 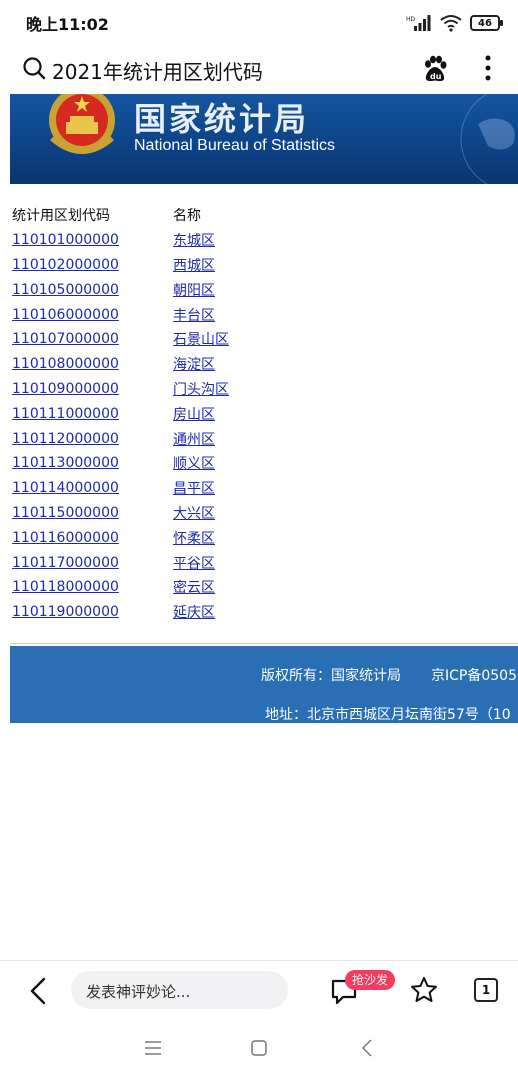 I want to click on svg-text: du, so click(x=436, y=76).